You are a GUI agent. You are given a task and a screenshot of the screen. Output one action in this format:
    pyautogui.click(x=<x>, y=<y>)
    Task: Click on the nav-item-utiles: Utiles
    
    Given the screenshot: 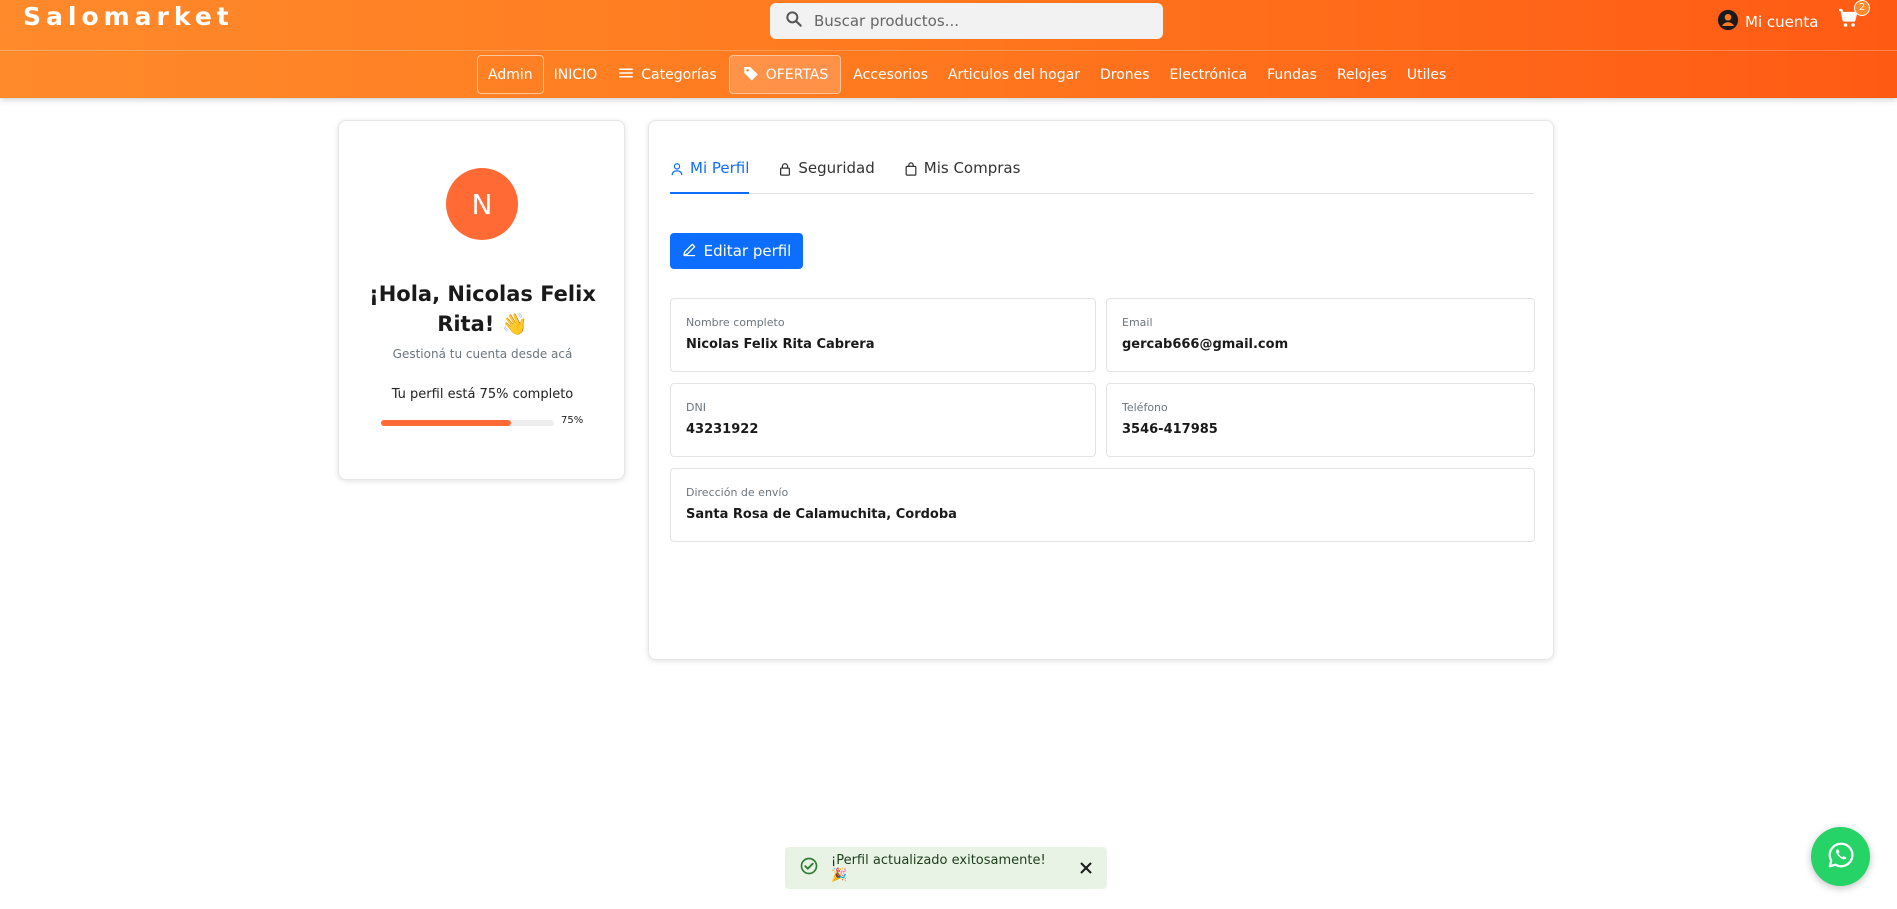 What is the action you would take?
    pyautogui.click(x=1426, y=74)
    